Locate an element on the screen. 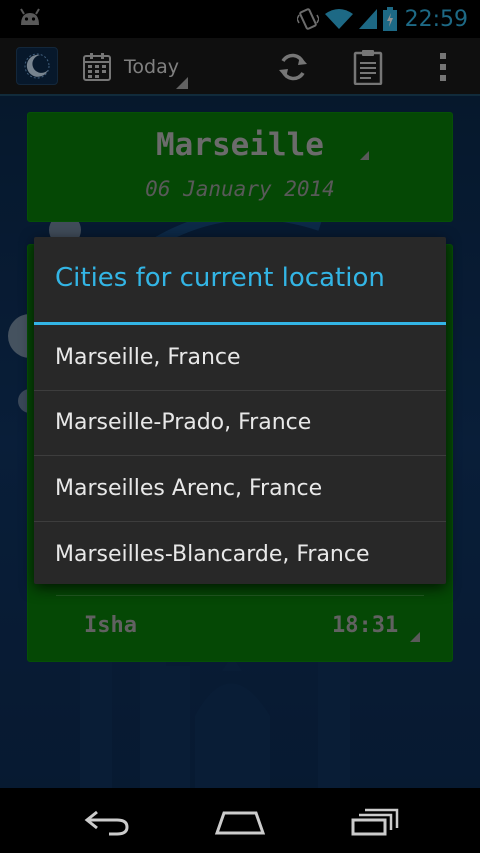 The height and width of the screenshot is (853, 480). navigation-bar is located at coordinates (240, 821).